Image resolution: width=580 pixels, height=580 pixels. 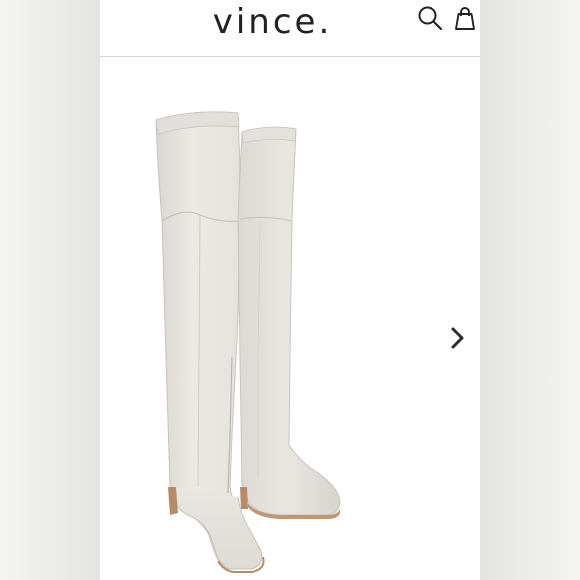 I want to click on chevron-right-icon, so click(x=458, y=338).